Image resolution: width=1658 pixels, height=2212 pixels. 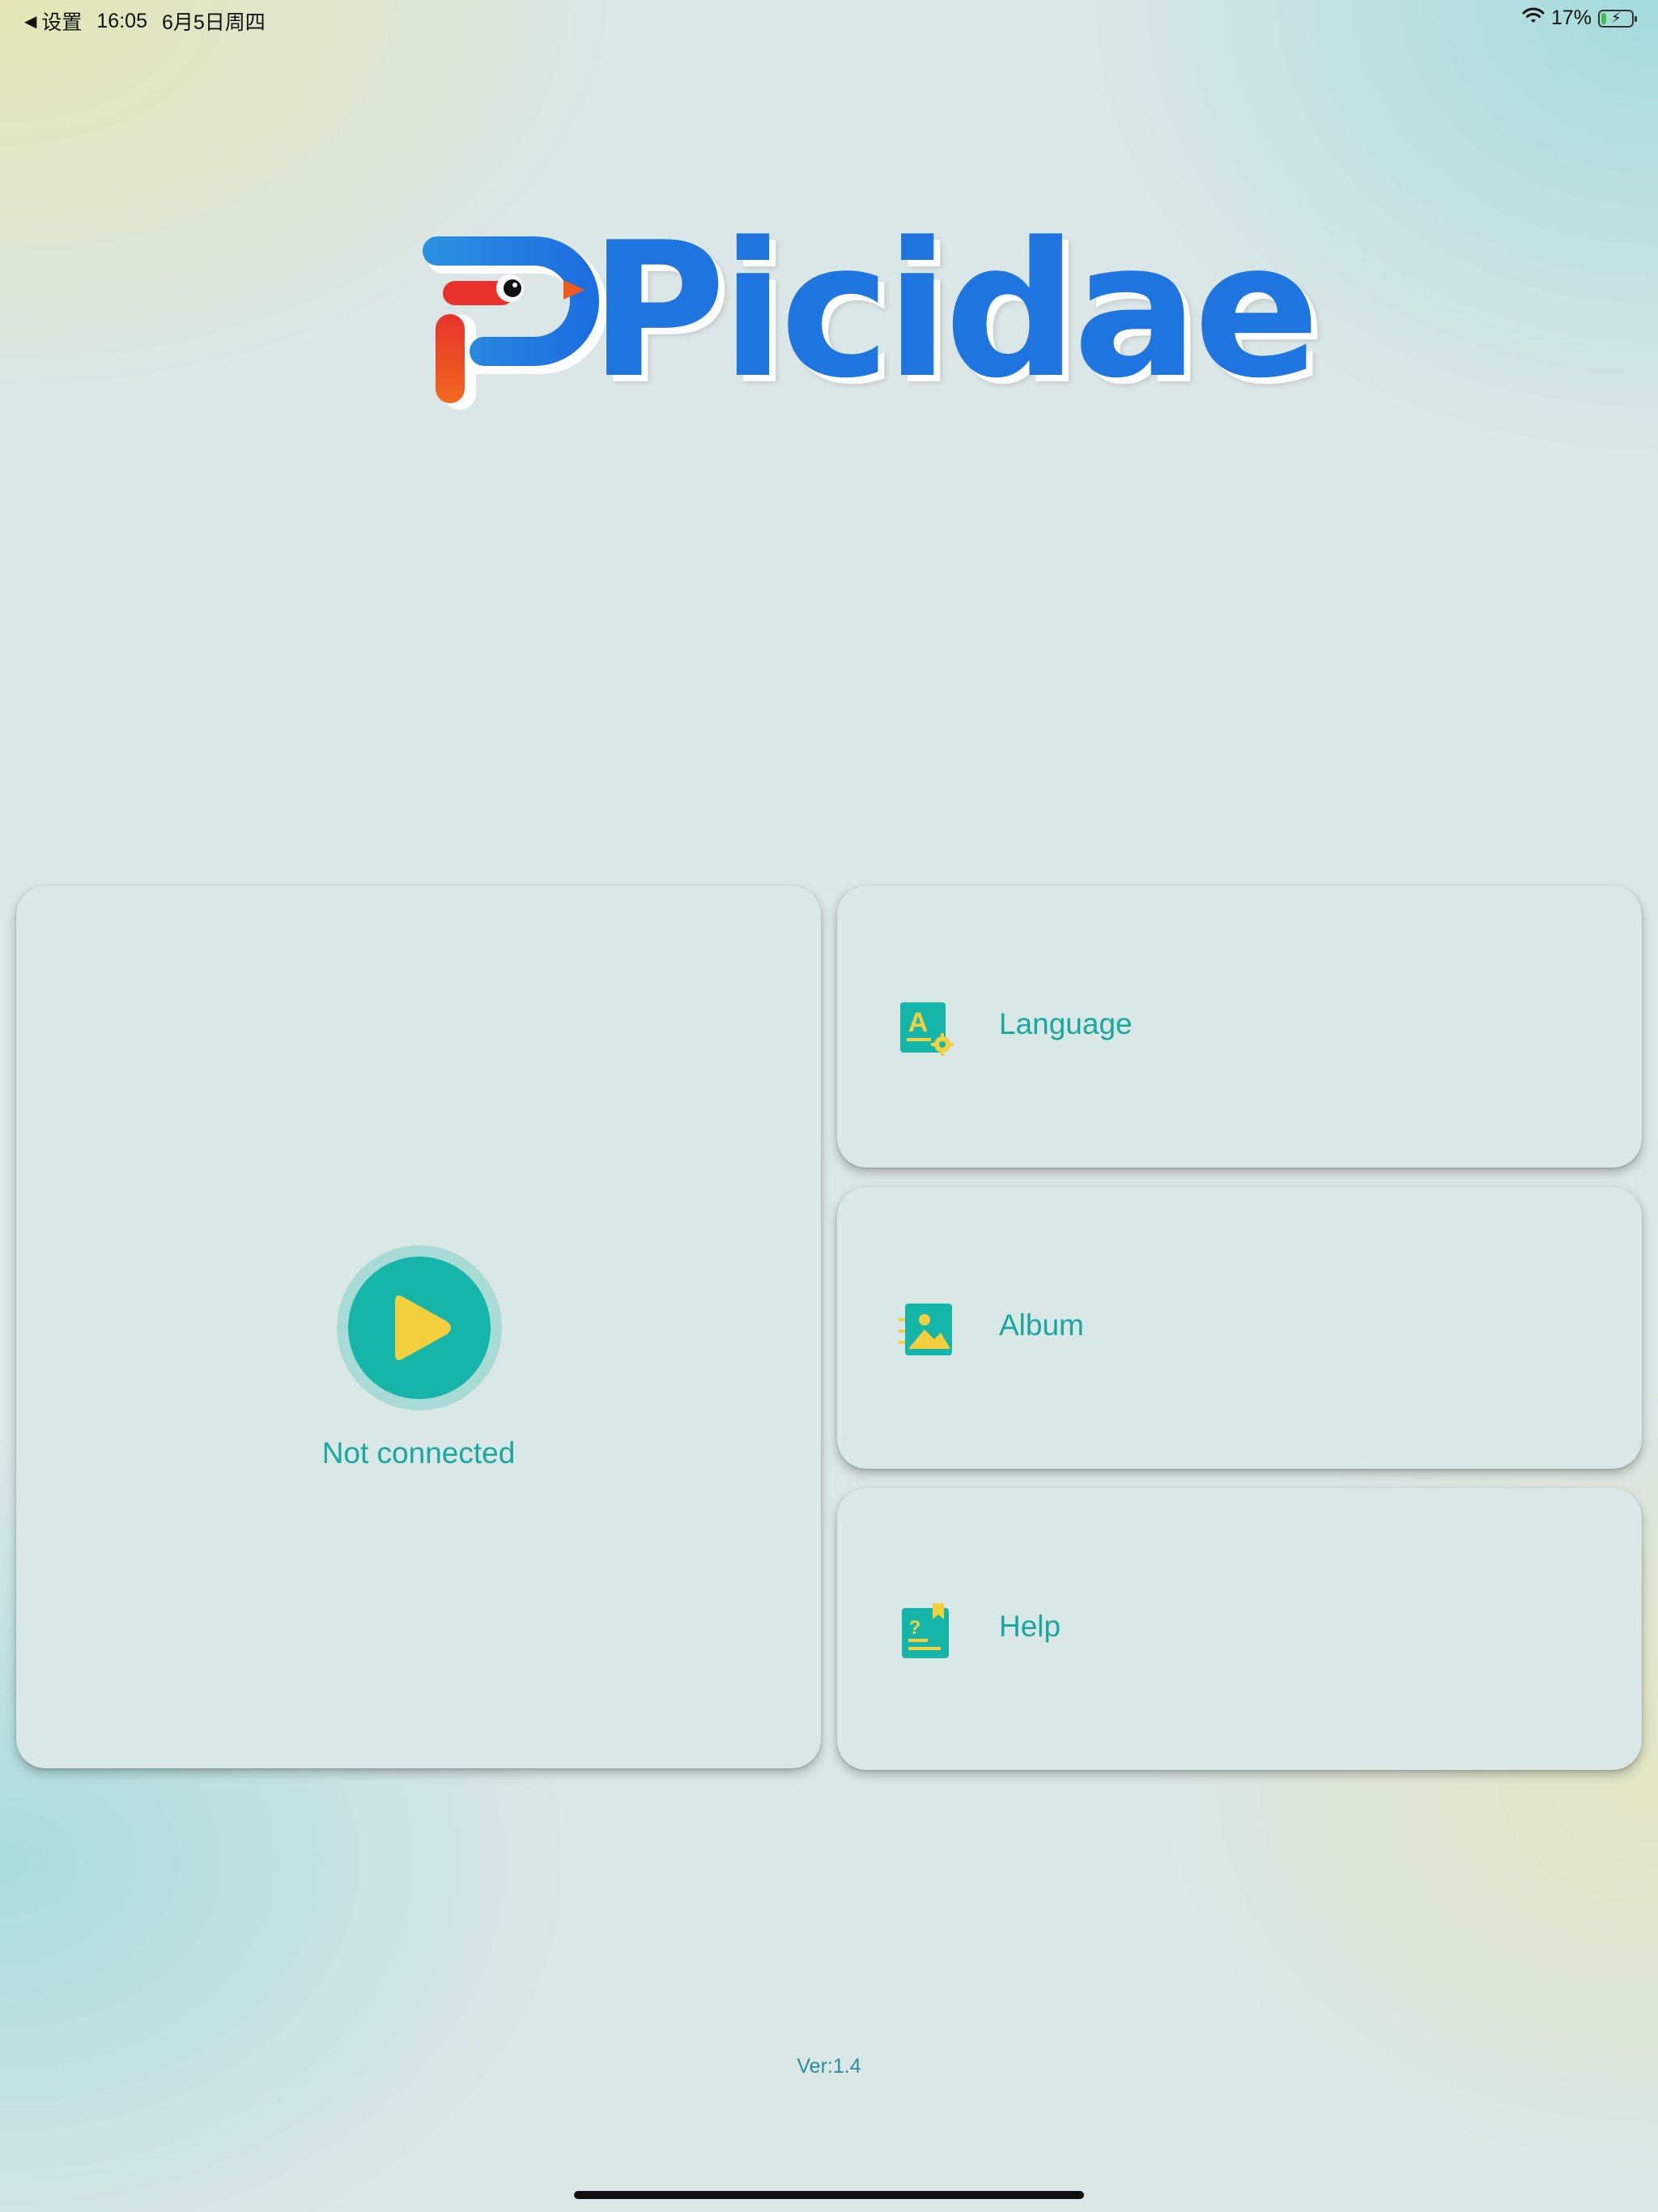 I want to click on woodpecker-p-icon, so click(x=515, y=323).